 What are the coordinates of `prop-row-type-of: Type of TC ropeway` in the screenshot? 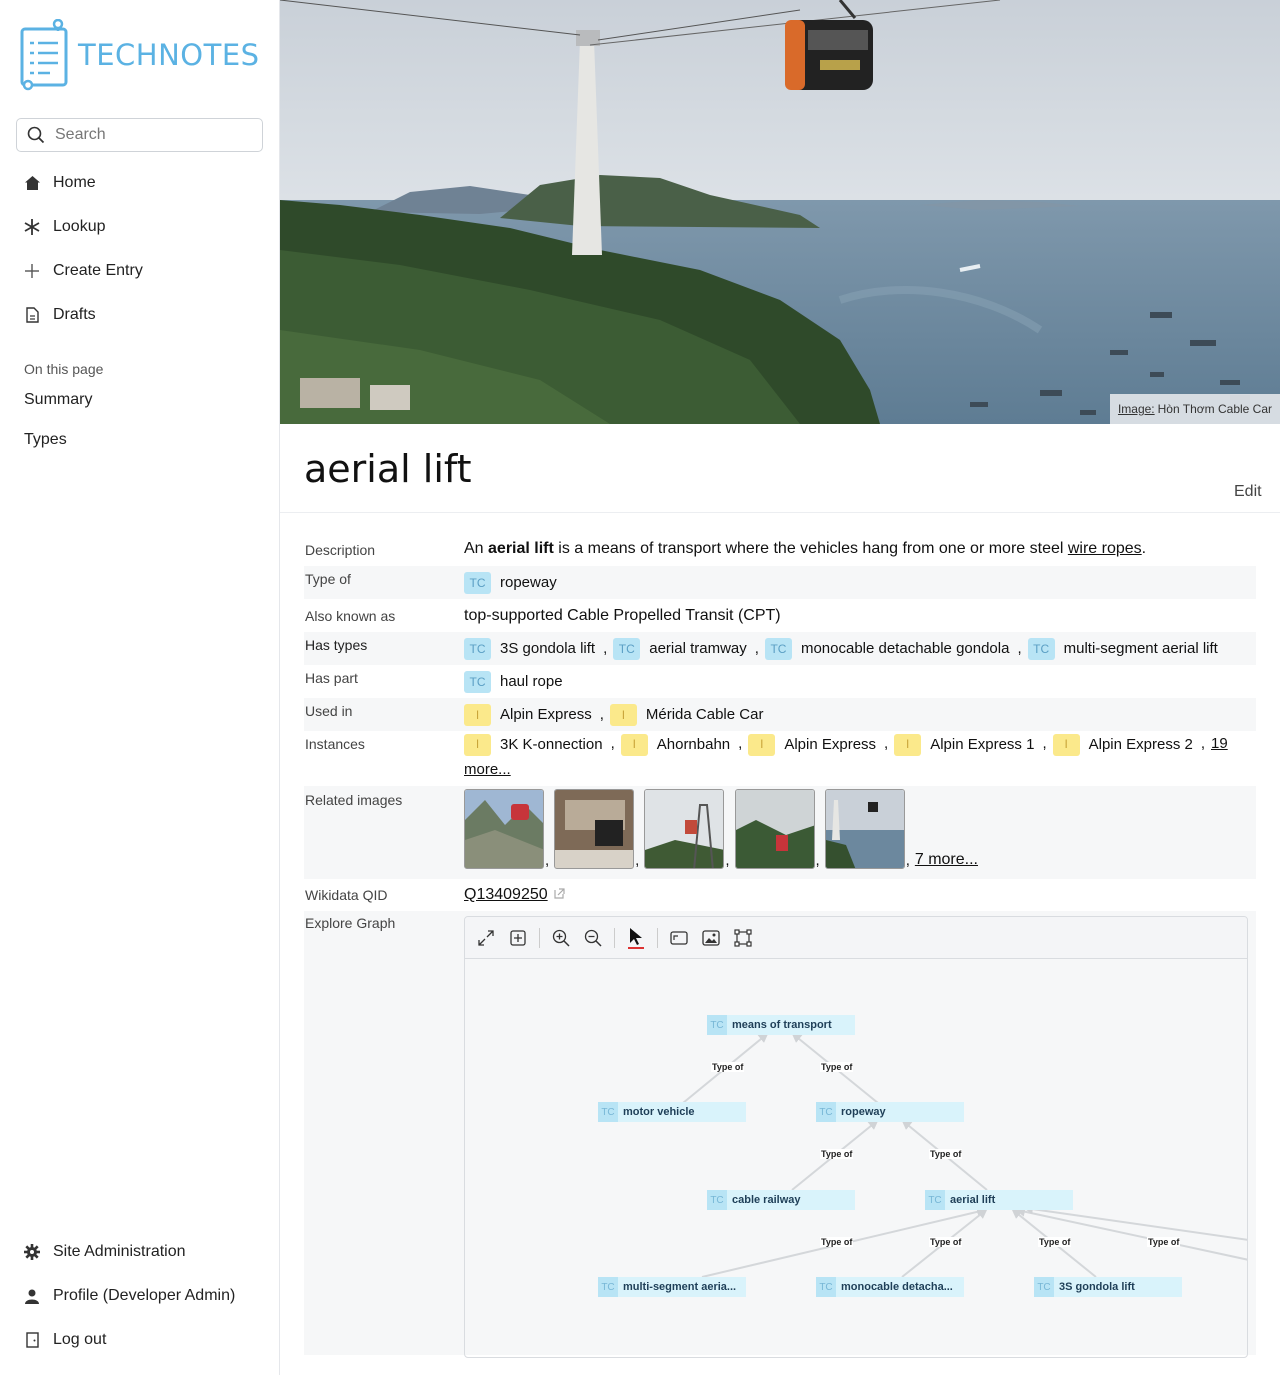 It's located at (780, 582).